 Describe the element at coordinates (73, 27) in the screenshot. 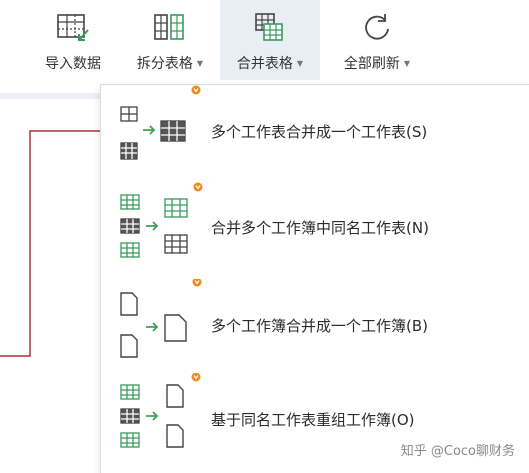

I see `import-data-icon` at that location.